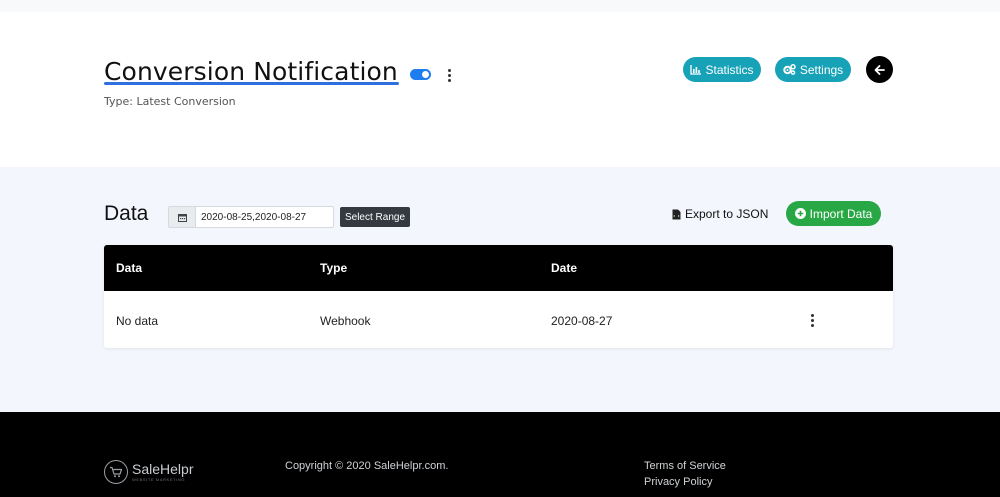 The width and height of the screenshot is (1000, 497). What do you see at coordinates (821, 69) in the screenshot?
I see `settings-label: Settings` at bounding box center [821, 69].